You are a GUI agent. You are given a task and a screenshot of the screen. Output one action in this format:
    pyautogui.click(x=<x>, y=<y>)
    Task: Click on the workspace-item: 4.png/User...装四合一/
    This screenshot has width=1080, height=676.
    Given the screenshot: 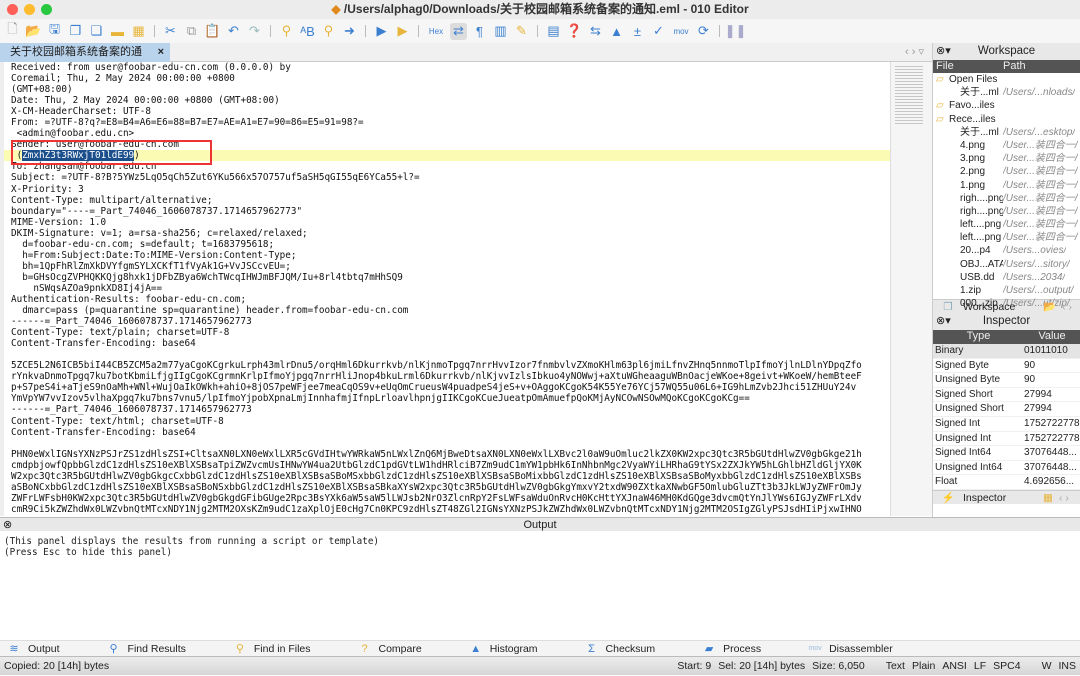 What is the action you would take?
    pyautogui.click(x=1006, y=145)
    